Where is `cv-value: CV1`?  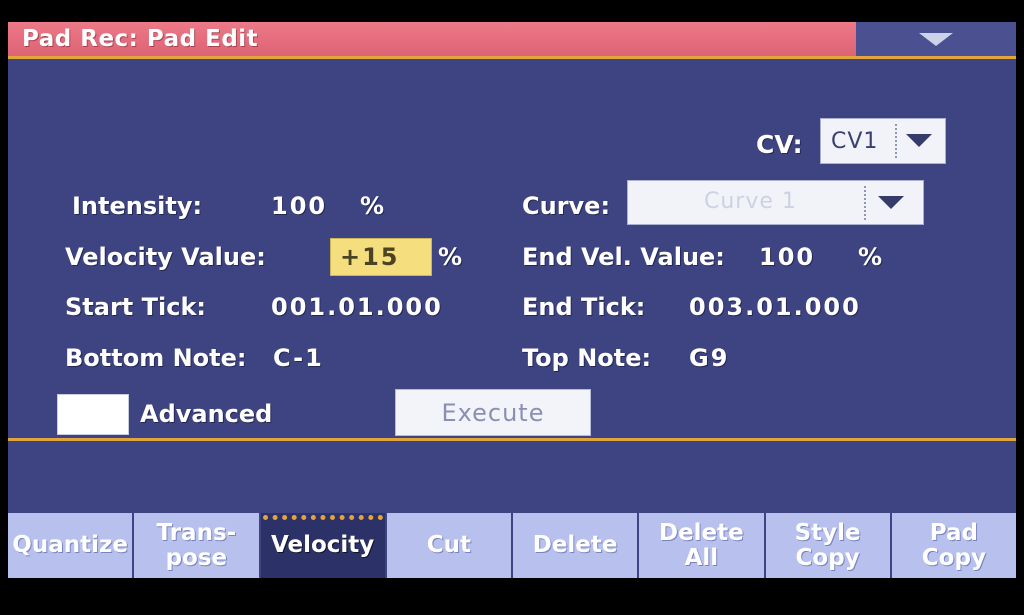 cv-value: CV1 is located at coordinates (855, 141).